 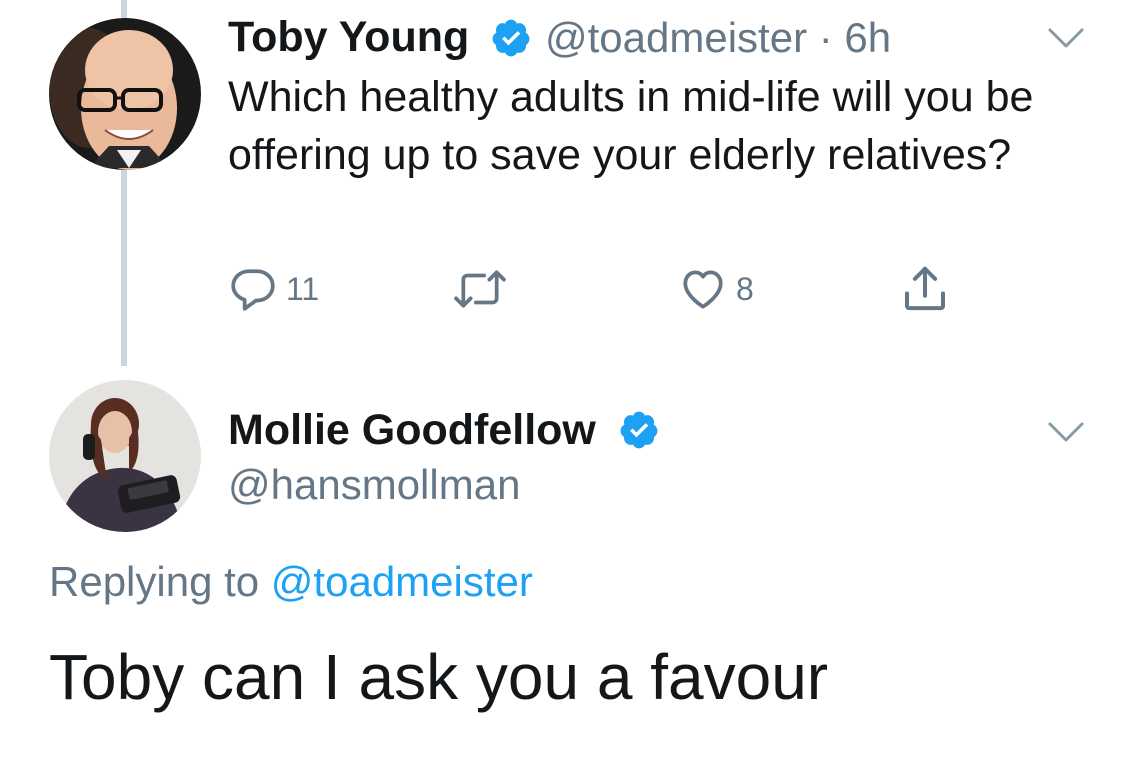 I want to click on share-icon, so click(x=925, y=288).